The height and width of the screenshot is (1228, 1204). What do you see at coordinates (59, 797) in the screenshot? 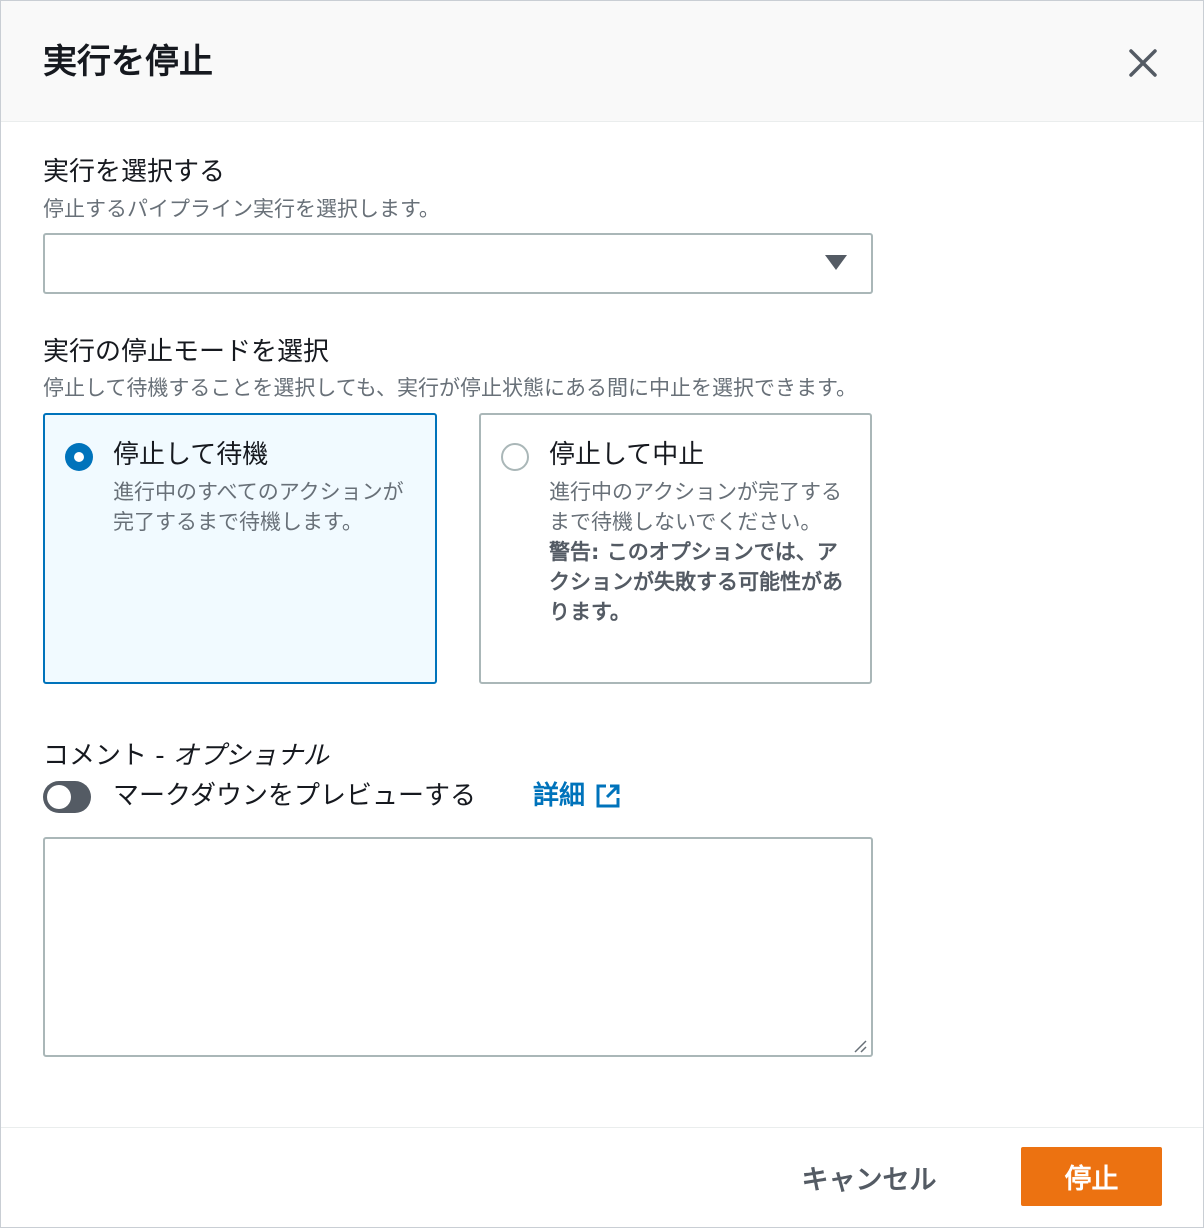
I see `toggle-knob` at bounding box center [59, 797].